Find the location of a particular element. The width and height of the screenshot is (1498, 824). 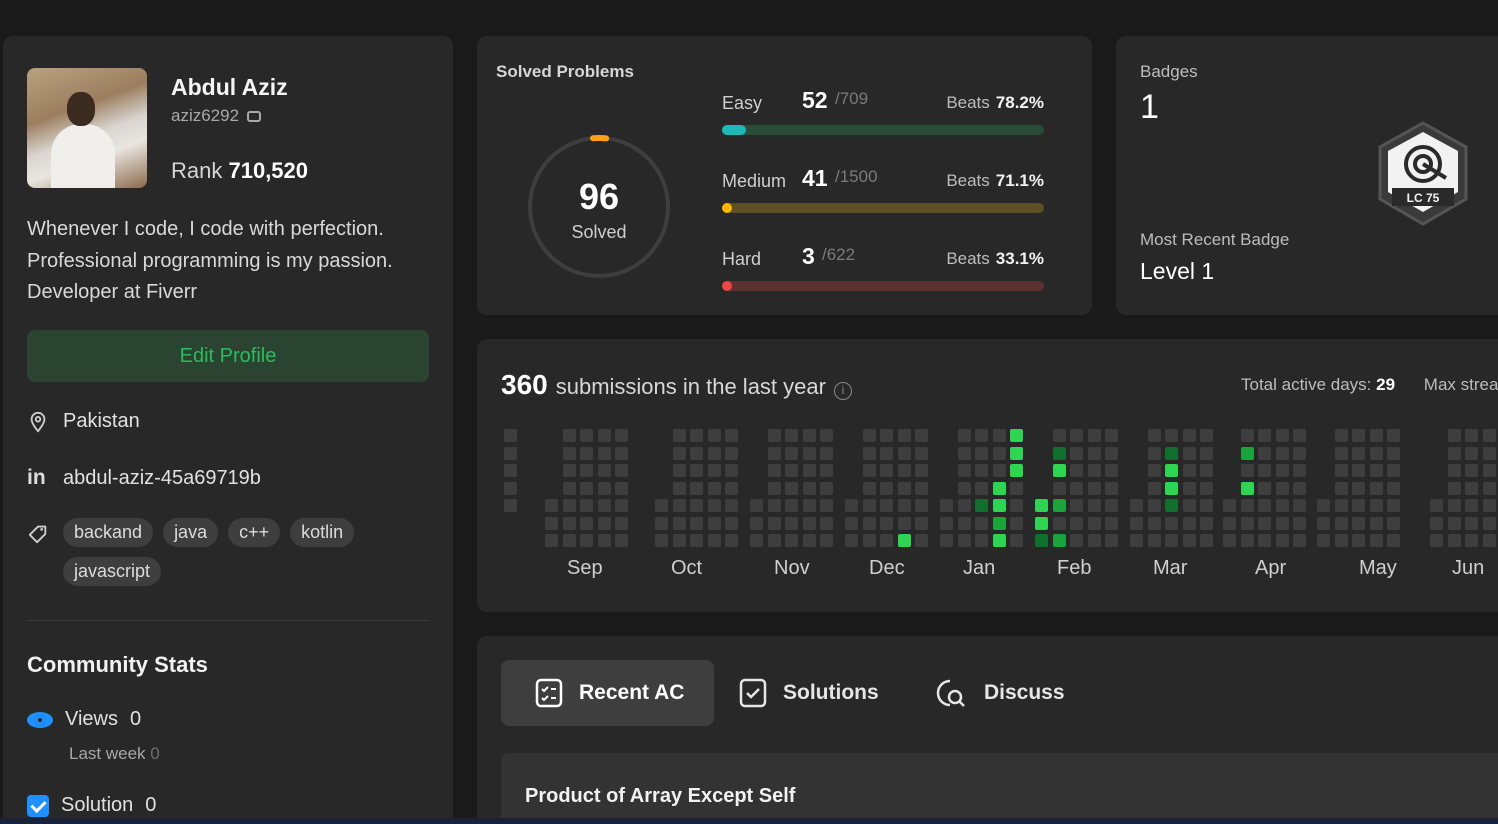

tab-recent-ac: Recent AC is located at coordinates (608, 693).